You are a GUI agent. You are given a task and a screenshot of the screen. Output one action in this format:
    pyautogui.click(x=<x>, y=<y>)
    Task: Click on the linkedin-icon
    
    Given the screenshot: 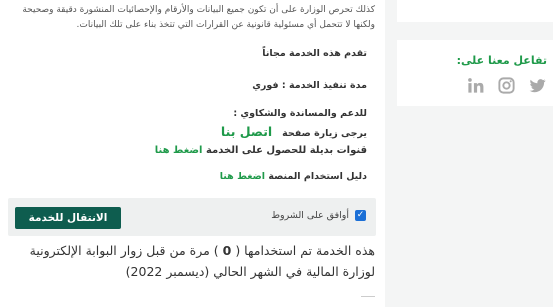 What is the action you would take?
    pyautogui.click(x=475, y=85)
    